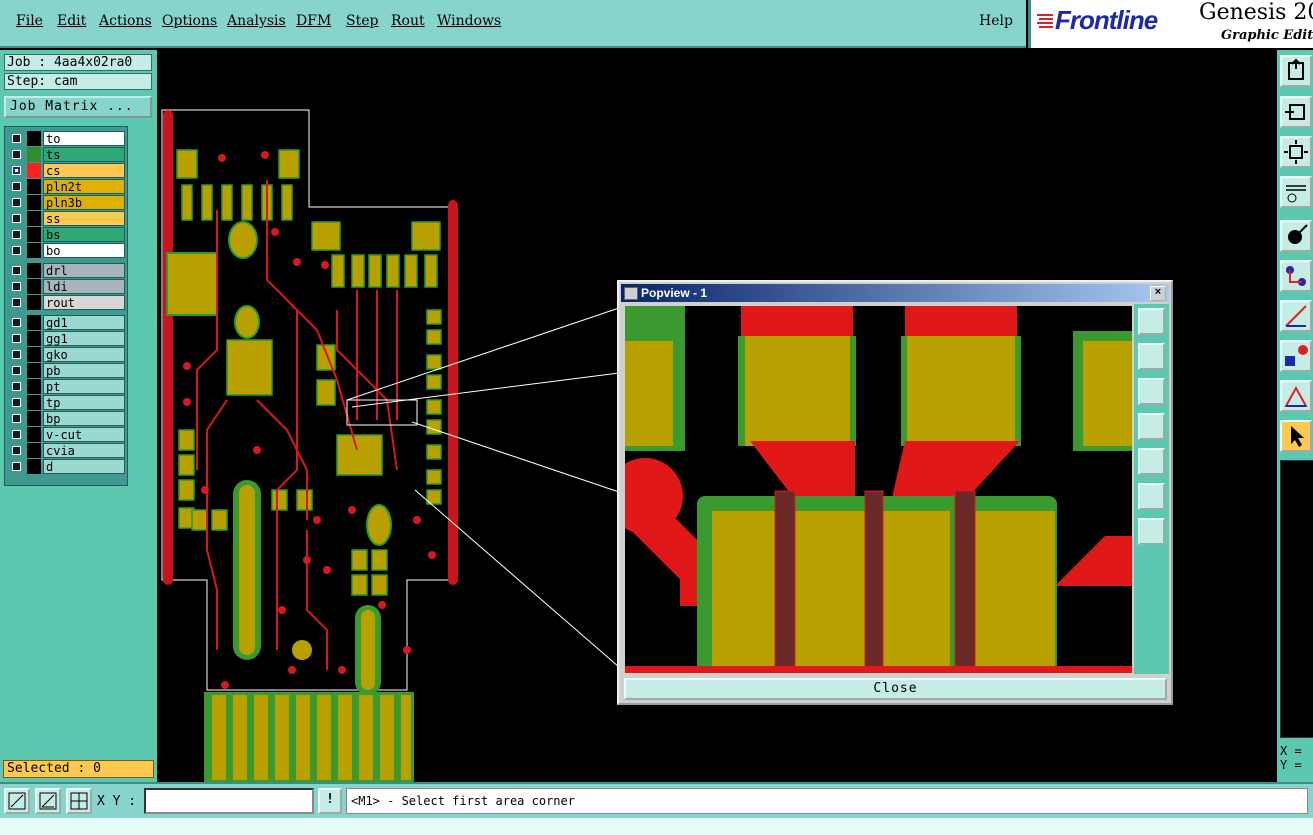 The height and width of the screenshot is (835, 1313). I want to click on popview-fit-icon, so click(1151, 496).